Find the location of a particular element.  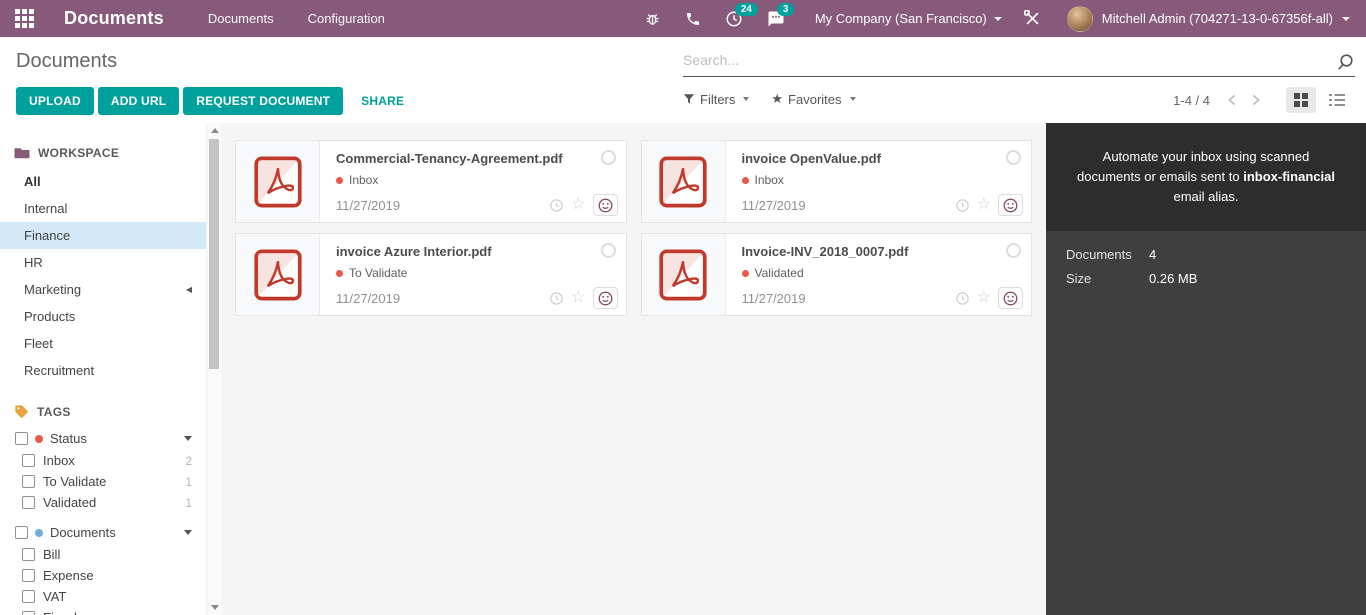

pager-next-icon is located at coordinates (1256, 100).